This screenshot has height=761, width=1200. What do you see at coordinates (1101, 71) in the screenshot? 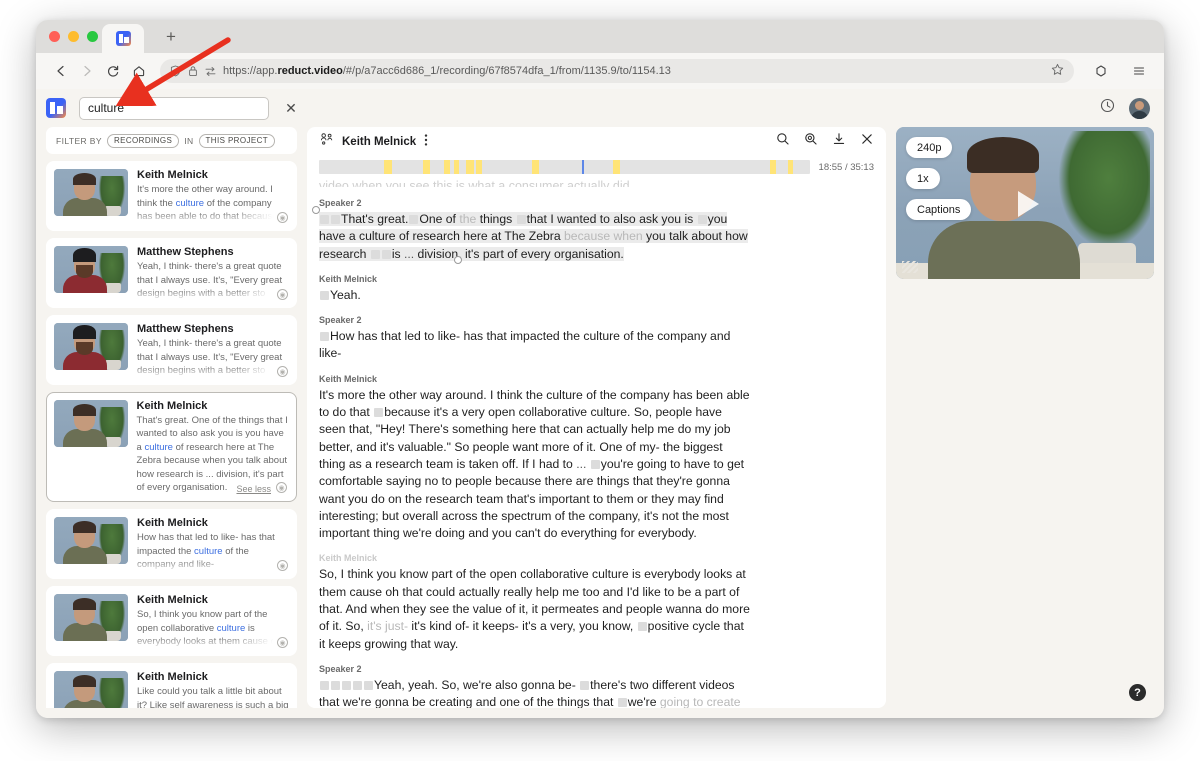
I see `extensions-icon` at bounding box center [1101, 71].